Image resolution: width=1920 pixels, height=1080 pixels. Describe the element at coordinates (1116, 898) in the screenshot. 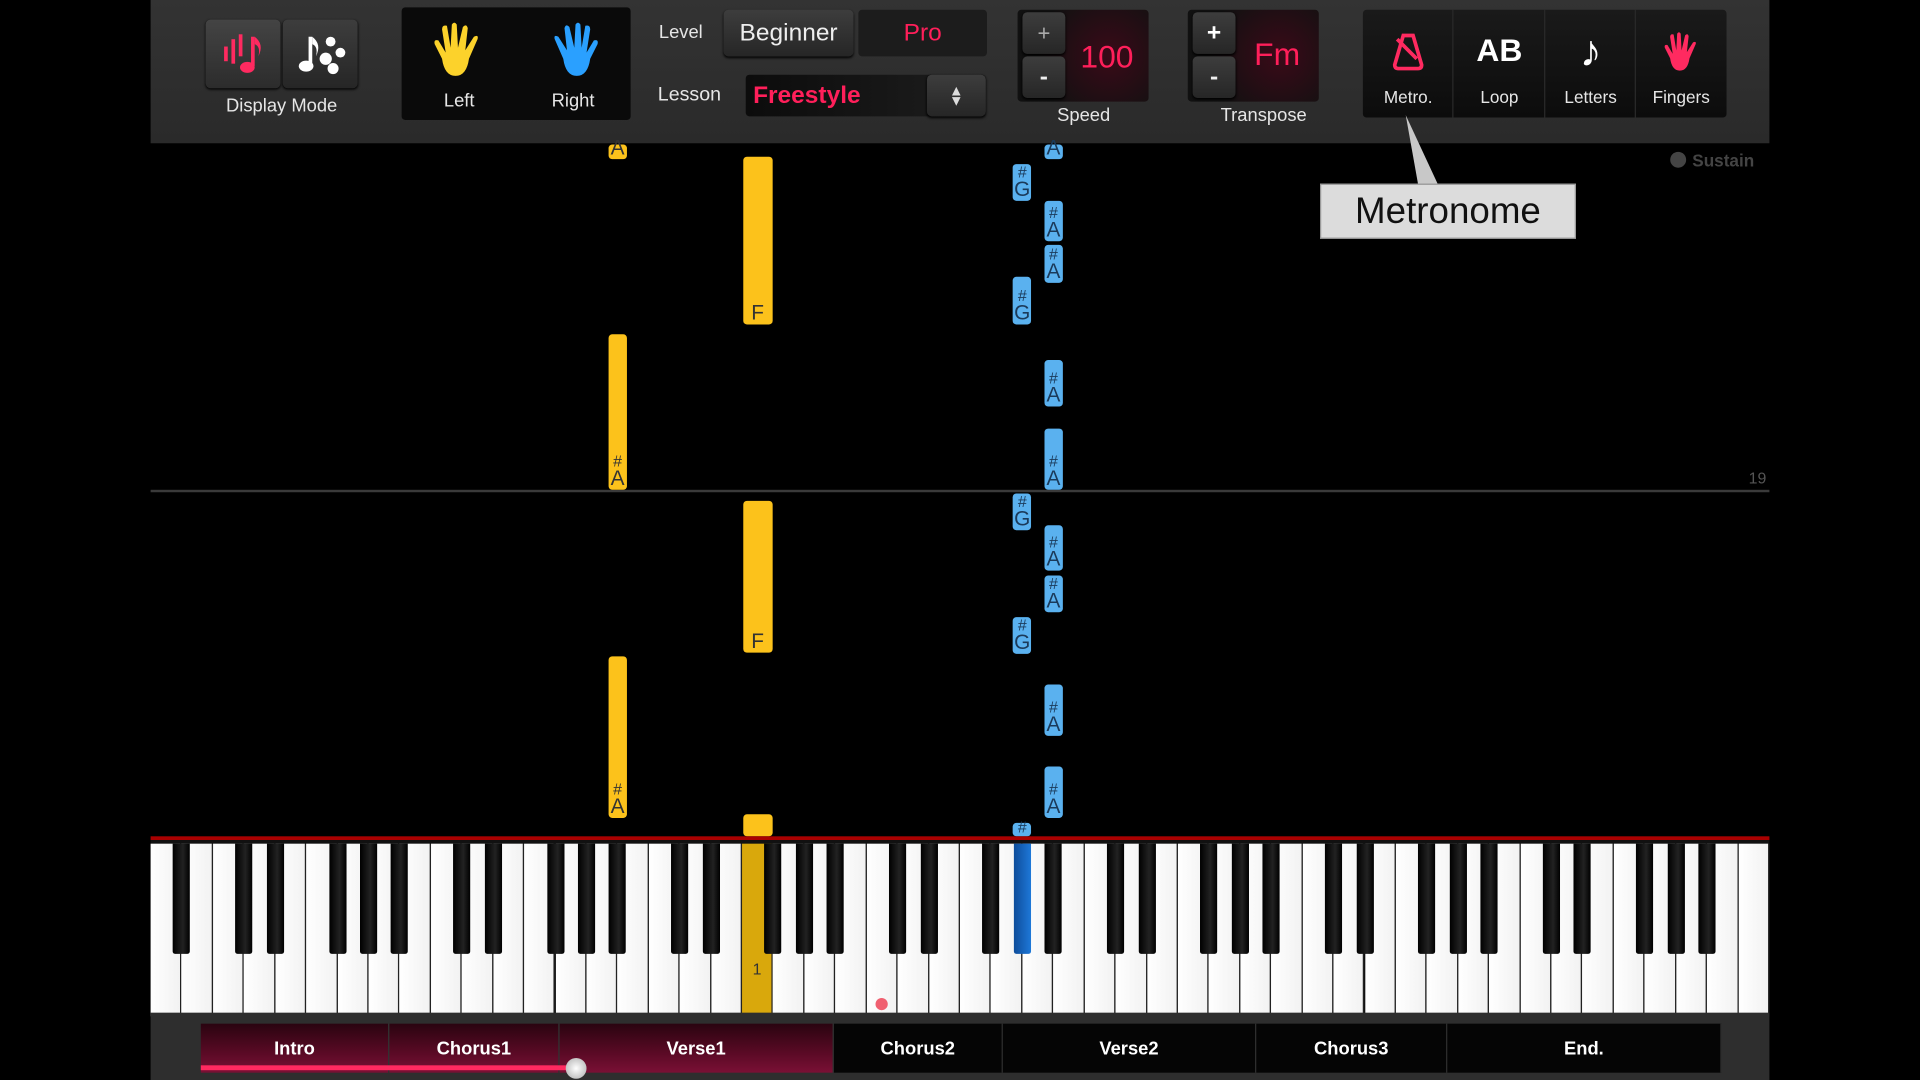

I see `black-key-C#5` at that location.